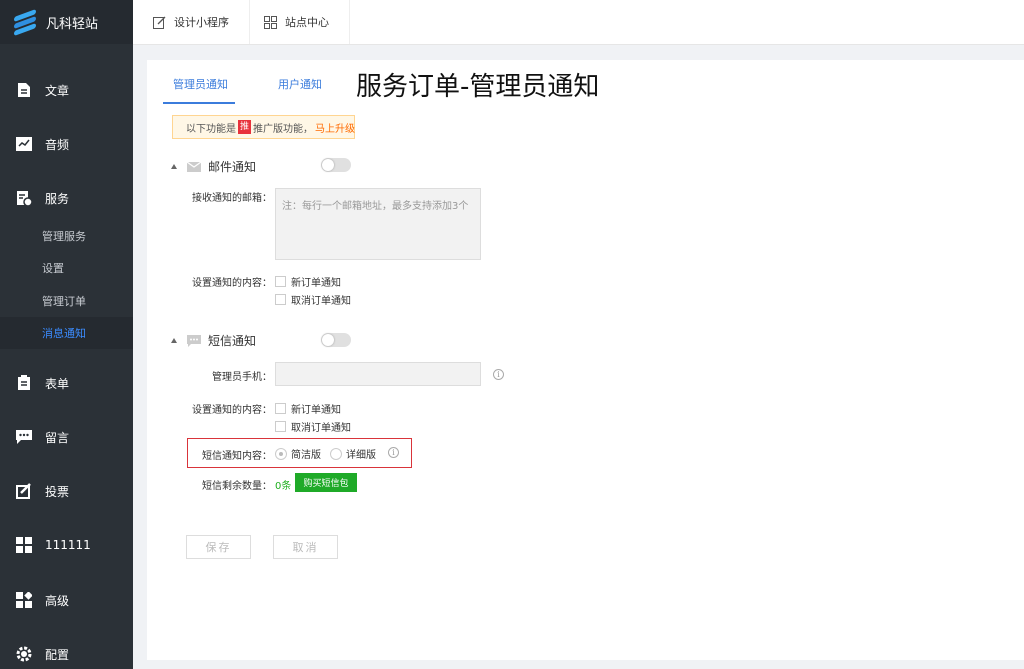  Describe the element at coordinates (24, 198) in the screenshot. I see `service-icon` at that location.